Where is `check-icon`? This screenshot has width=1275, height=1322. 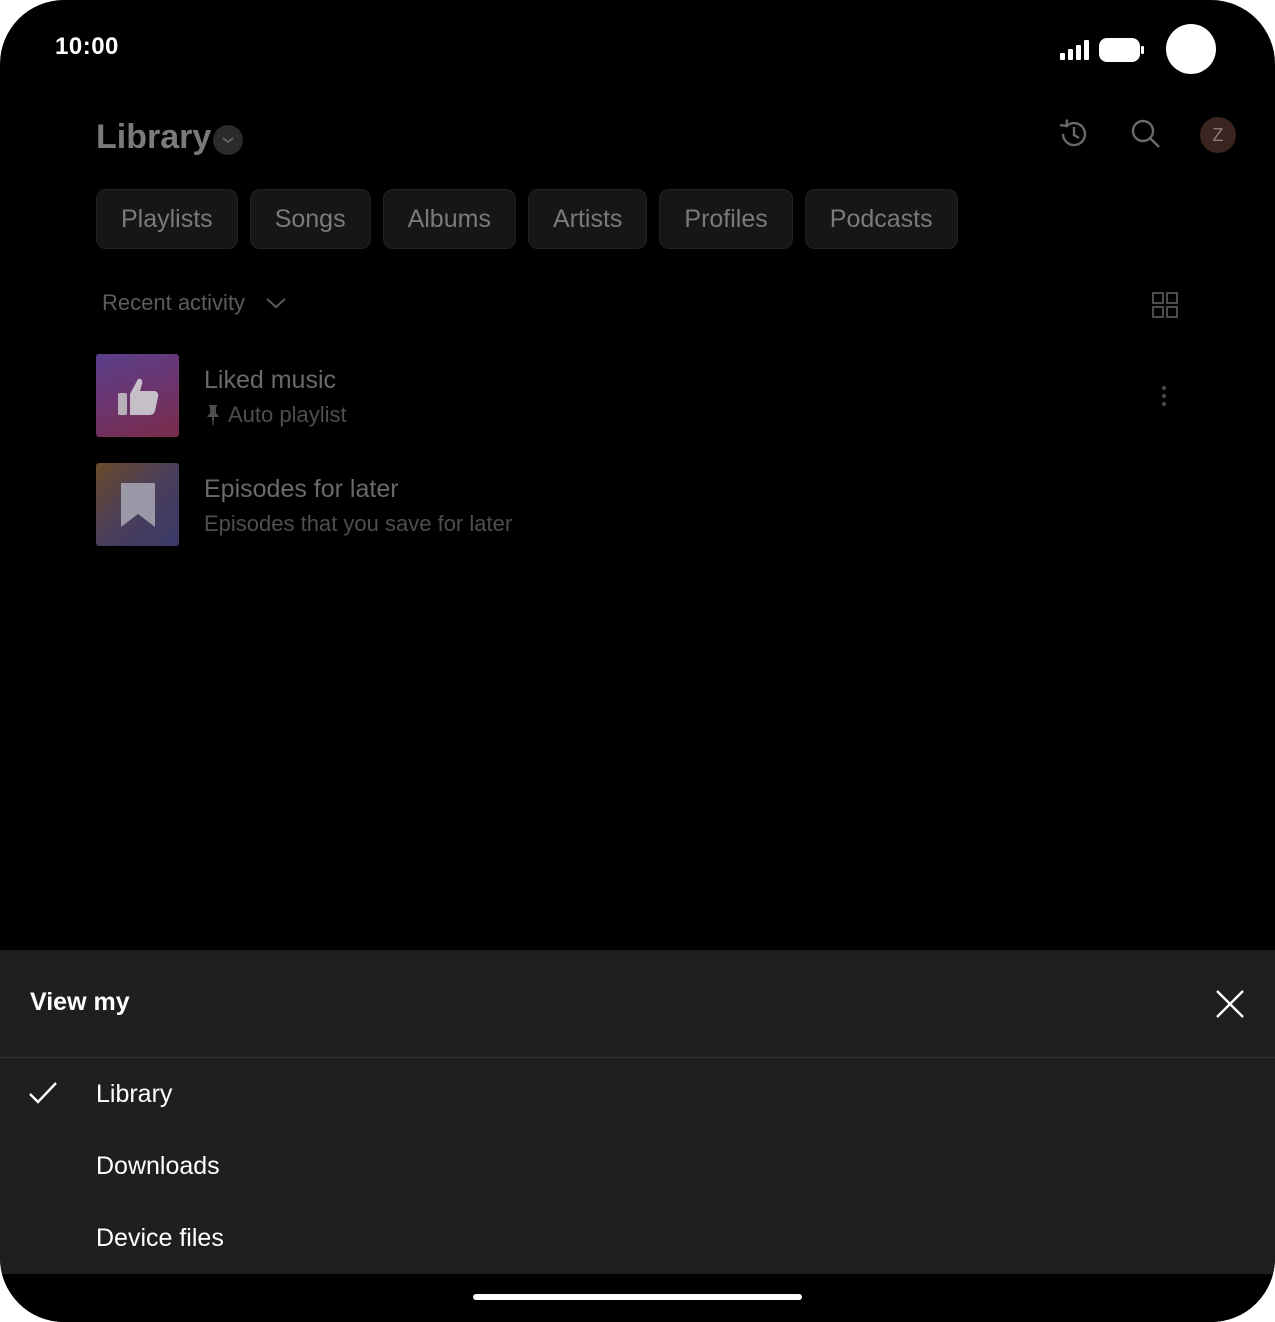
check-icon is located at coordinates (43, 1093).